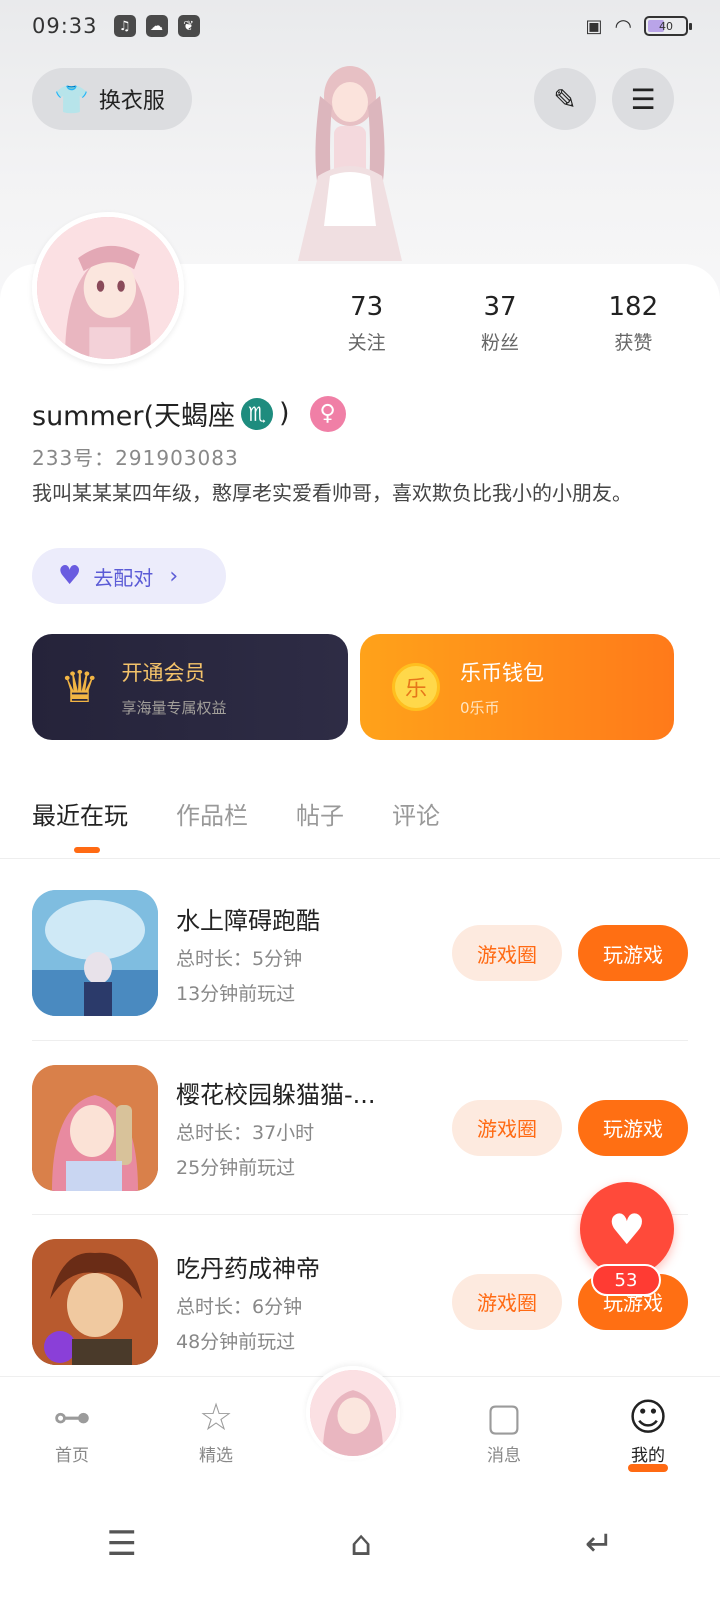 Image resolution: width=720 pixels, height=1600 pixels. What do you see at coordinates (108, 288) in the screenshot?
I see `user-avatar` at bounding box center [108, 288].